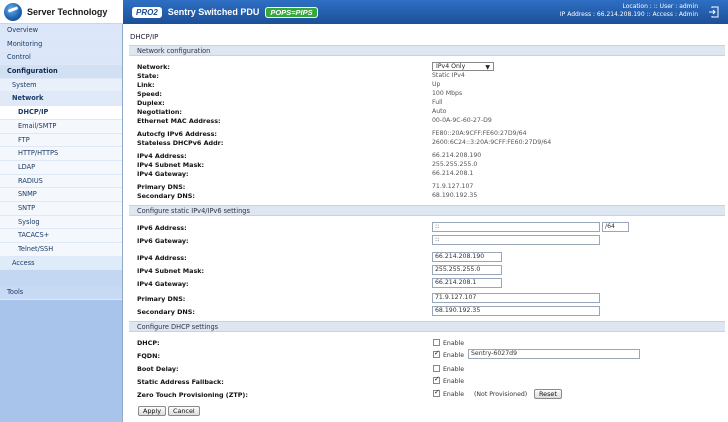  What do you see at coordinates (149, 94) in the screenshot?
I see `speed-label: Speed:` at bounding box center [149, 94].